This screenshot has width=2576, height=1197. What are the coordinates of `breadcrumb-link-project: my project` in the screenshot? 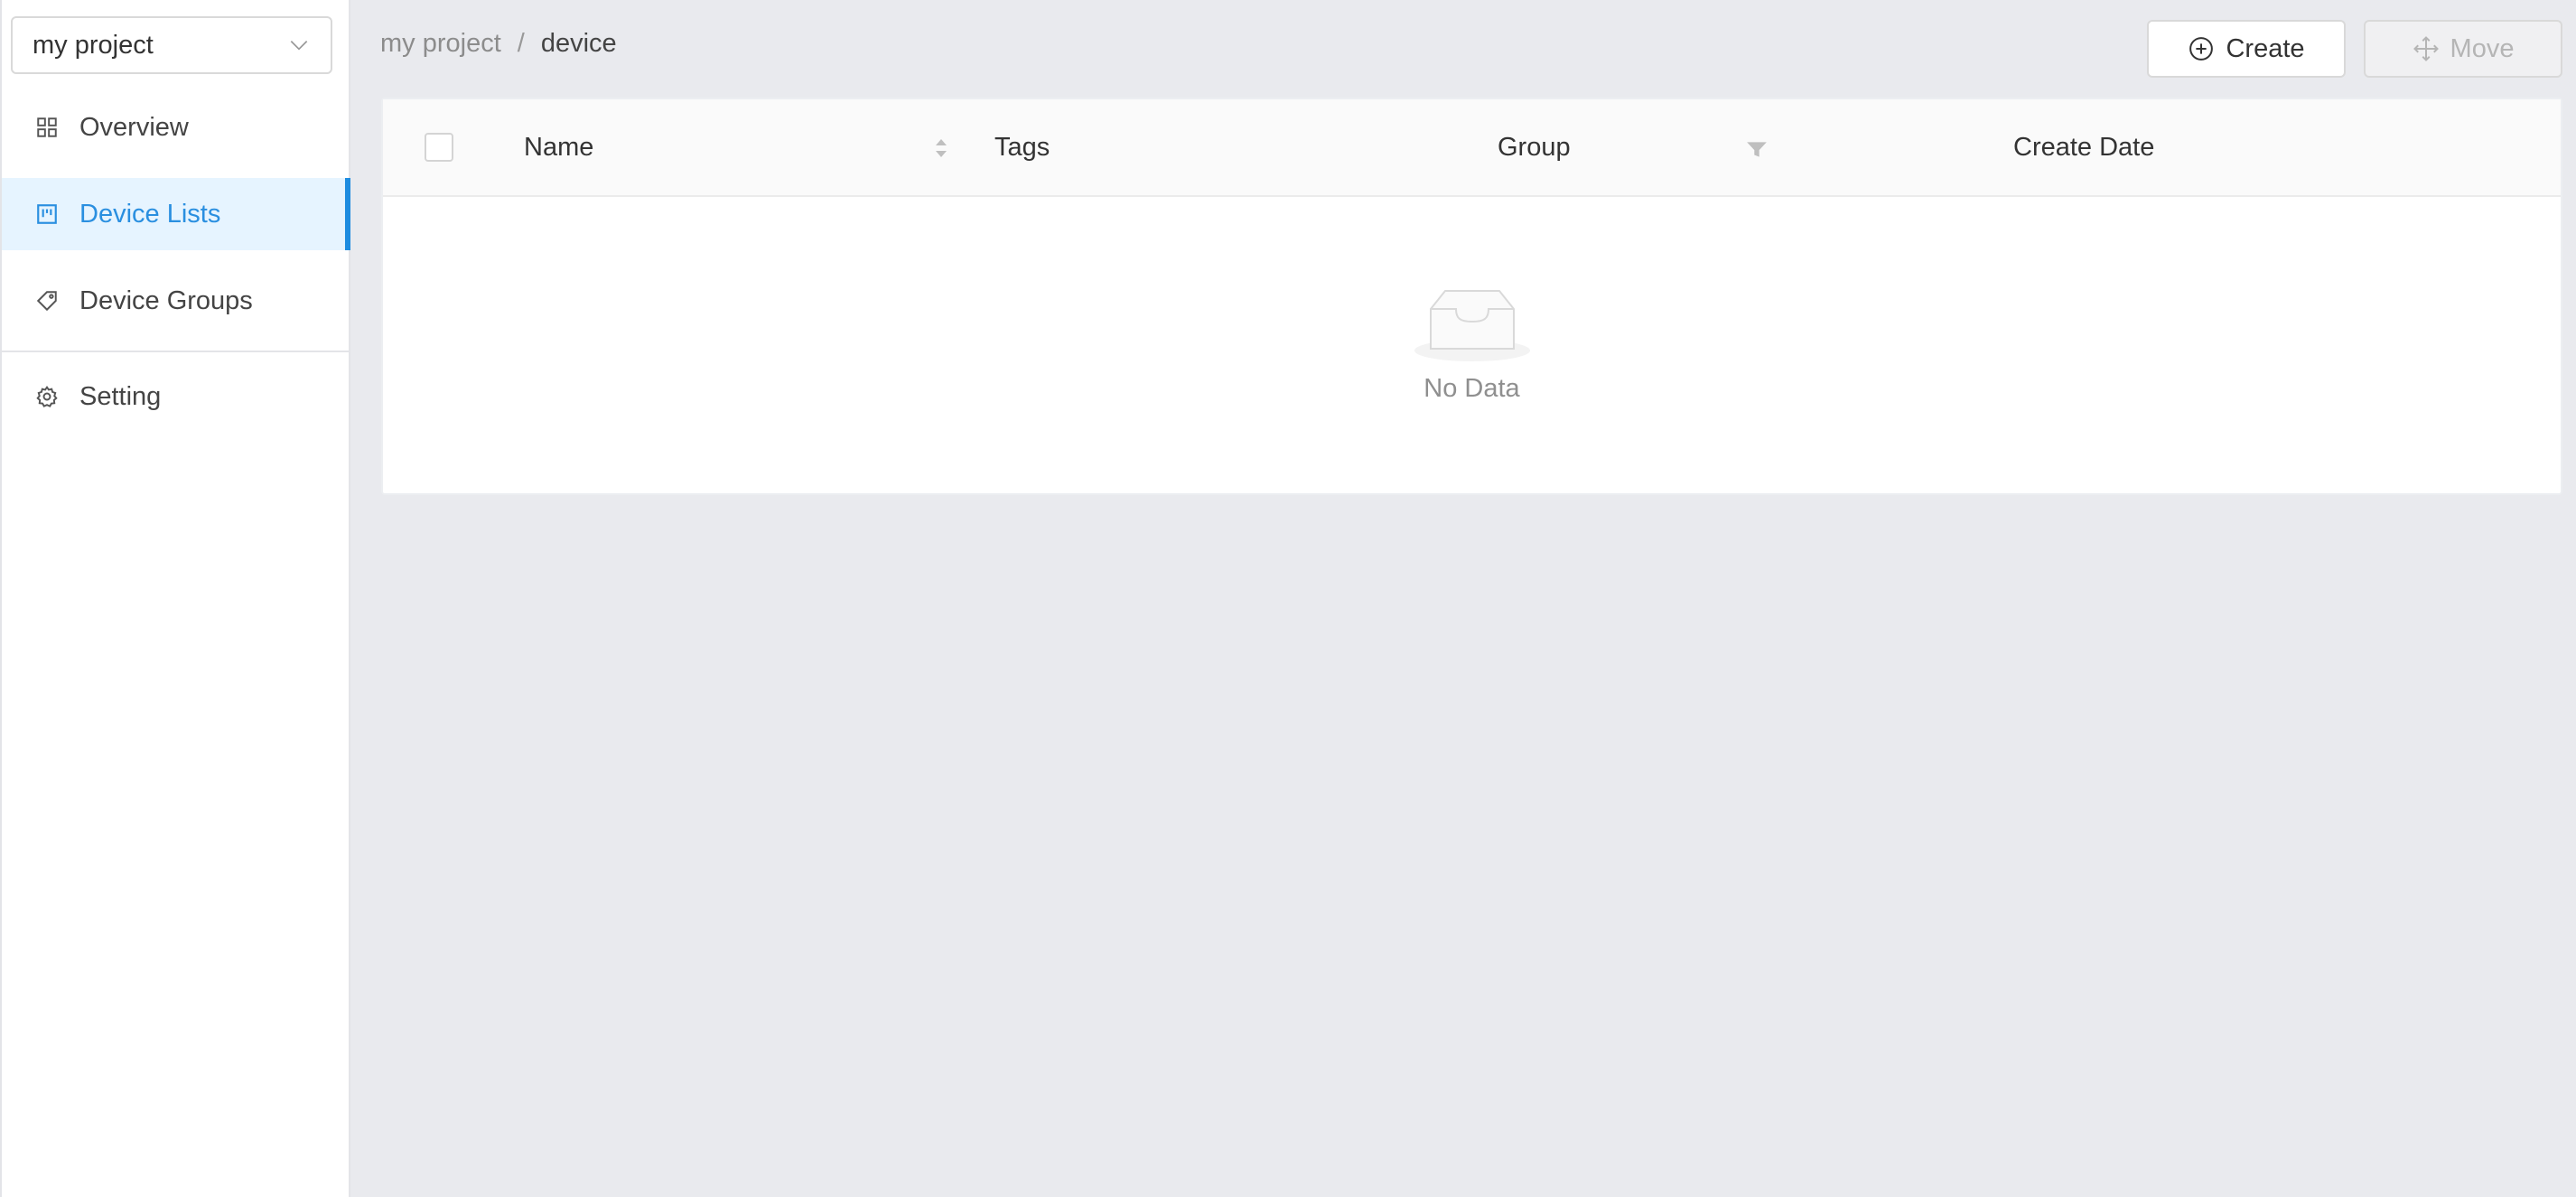 It's located at (440, 44).